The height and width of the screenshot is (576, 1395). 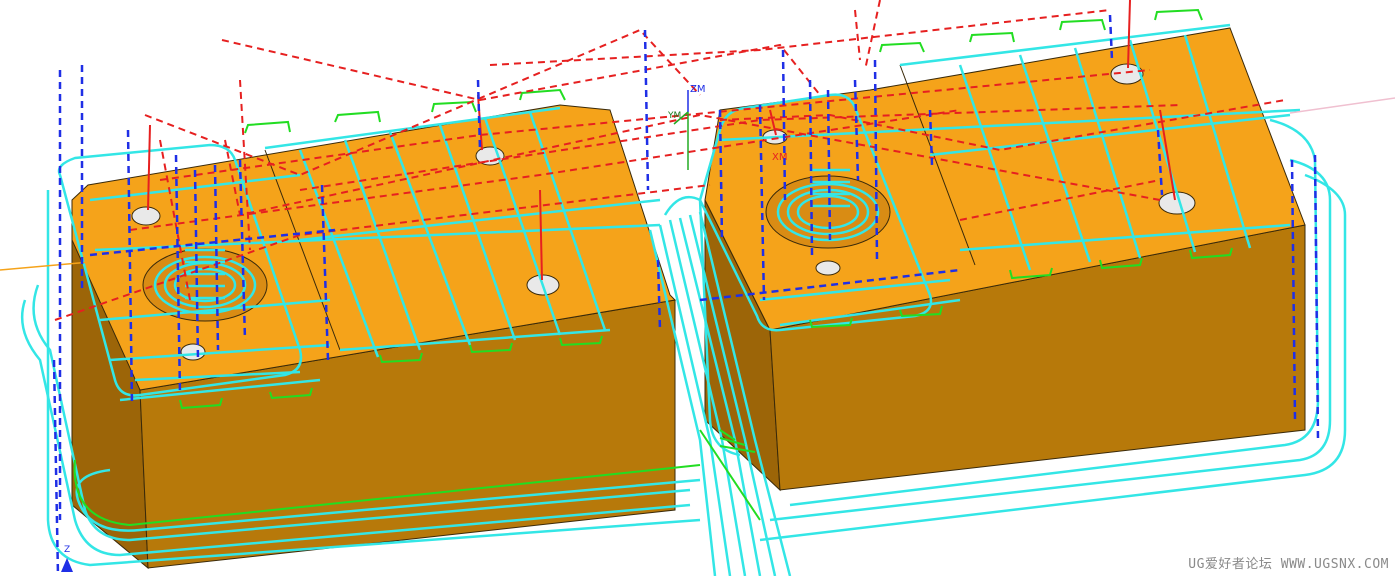 I want to click on ym-axis-label: YM, so click(x=674, y=116).